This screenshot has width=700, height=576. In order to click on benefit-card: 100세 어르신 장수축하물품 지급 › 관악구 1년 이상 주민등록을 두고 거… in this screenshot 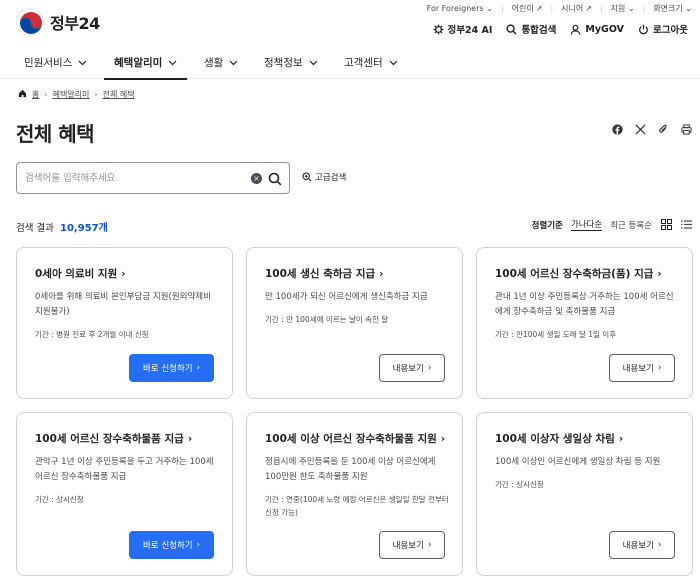, I will do `click(124, 494)`.